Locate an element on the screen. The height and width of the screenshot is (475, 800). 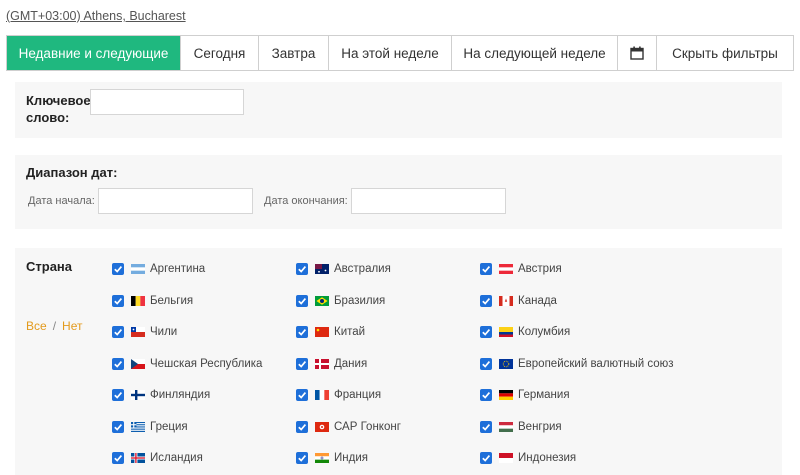
country-item: Индонезия is located at coordinates (528, 458).